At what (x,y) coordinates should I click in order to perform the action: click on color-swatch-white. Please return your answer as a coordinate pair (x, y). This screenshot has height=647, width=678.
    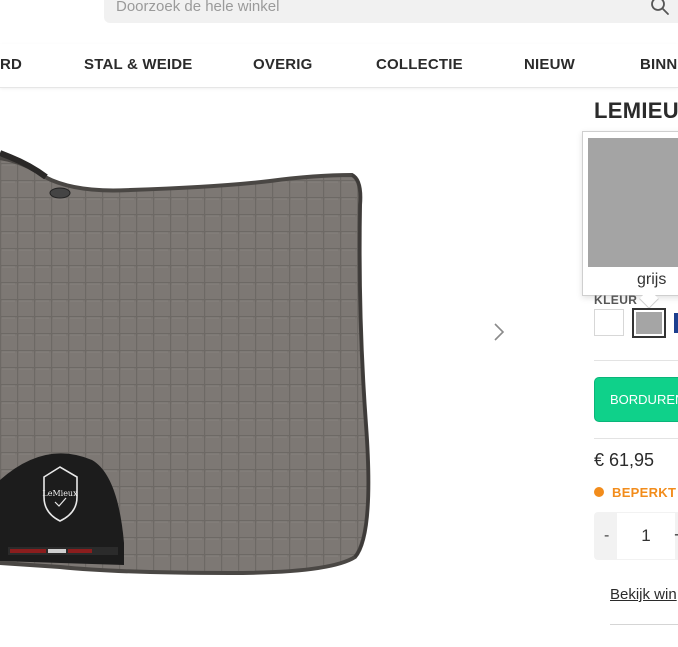
    Looking at the image, I should click on (609, 322).